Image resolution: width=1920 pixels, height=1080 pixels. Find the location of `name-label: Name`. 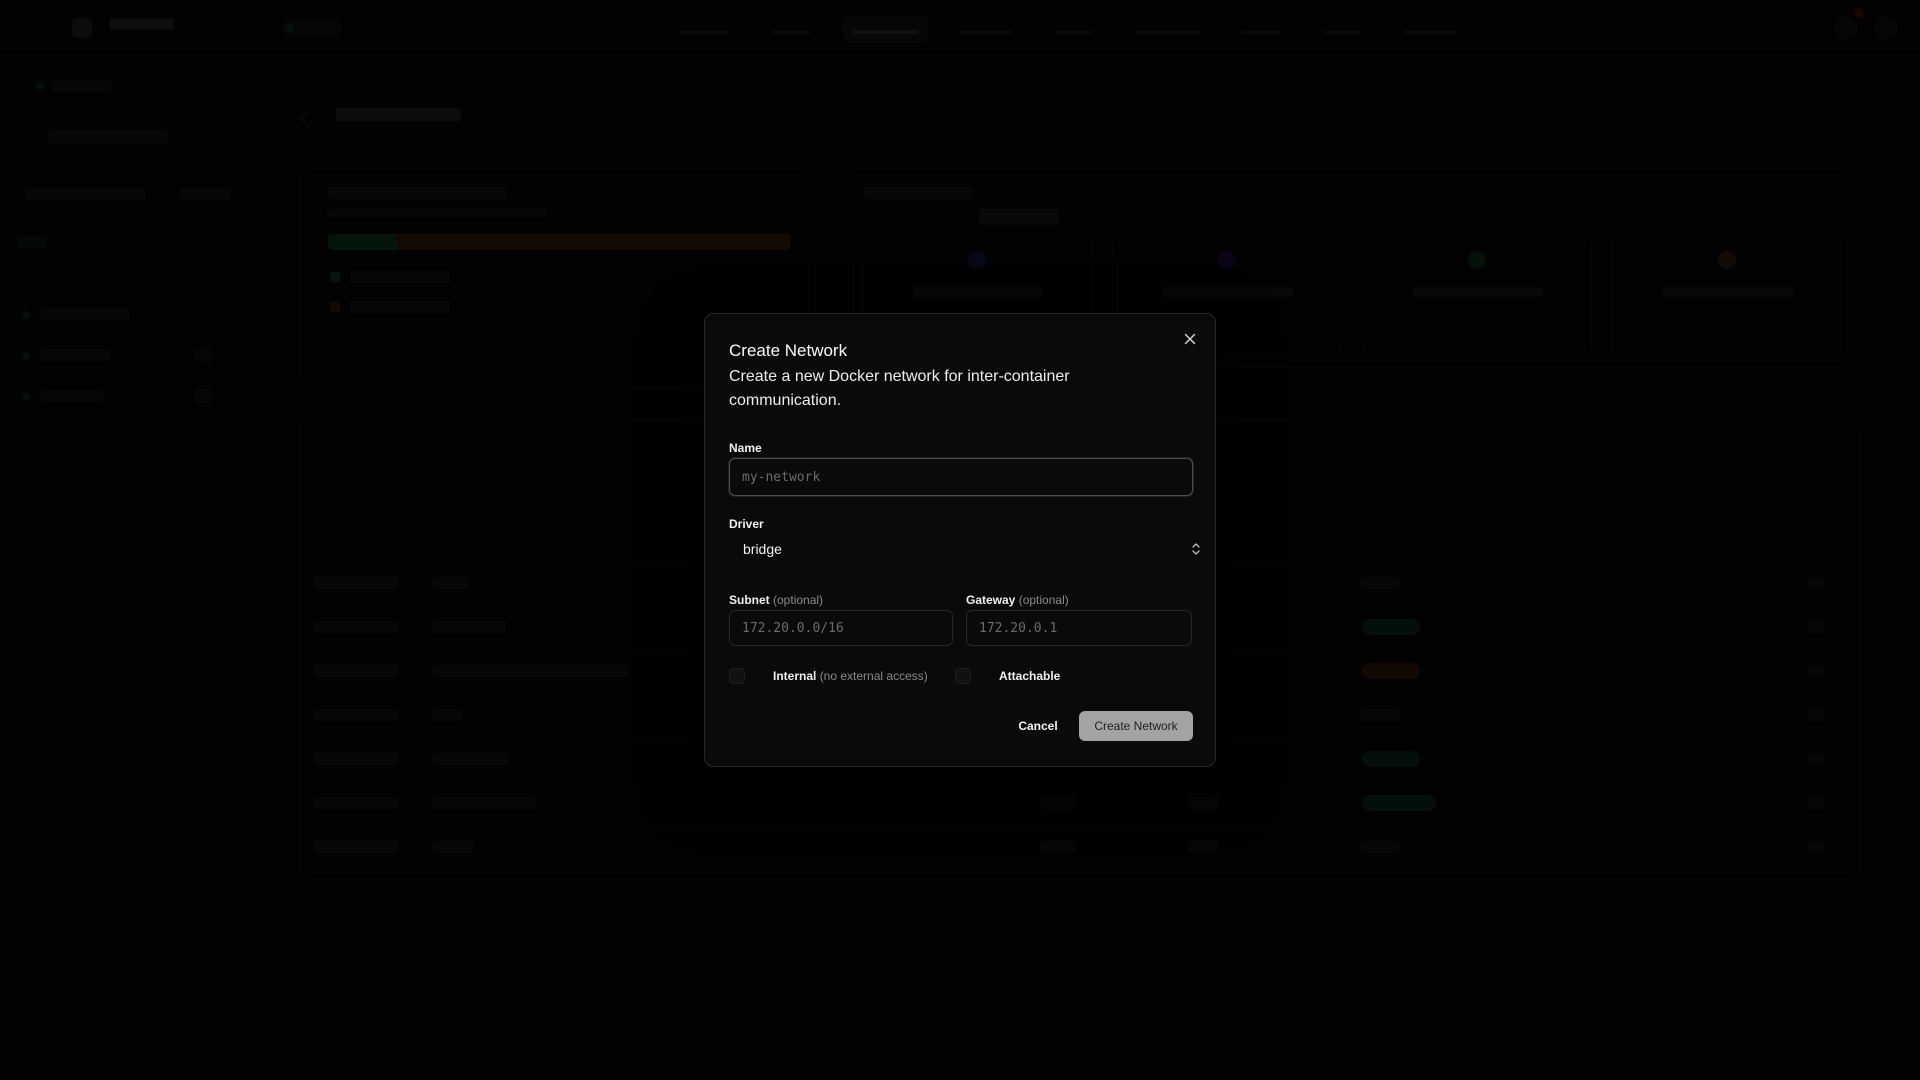

name-label: Name is located at coordinates (745, 448).